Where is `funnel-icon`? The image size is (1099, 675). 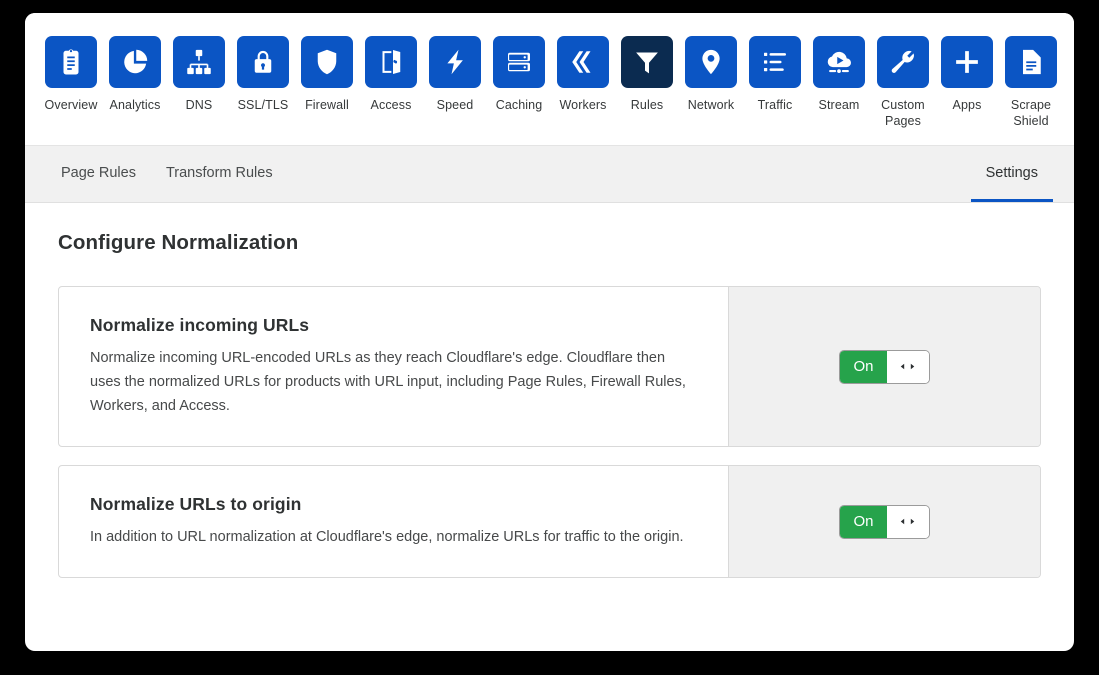
funnel-icon is located at coordinates (647, 62).